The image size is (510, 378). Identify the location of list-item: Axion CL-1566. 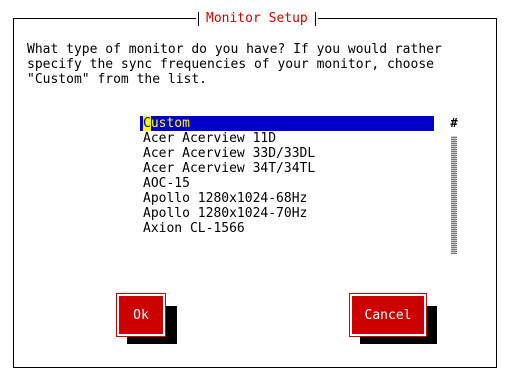
(287, 228).